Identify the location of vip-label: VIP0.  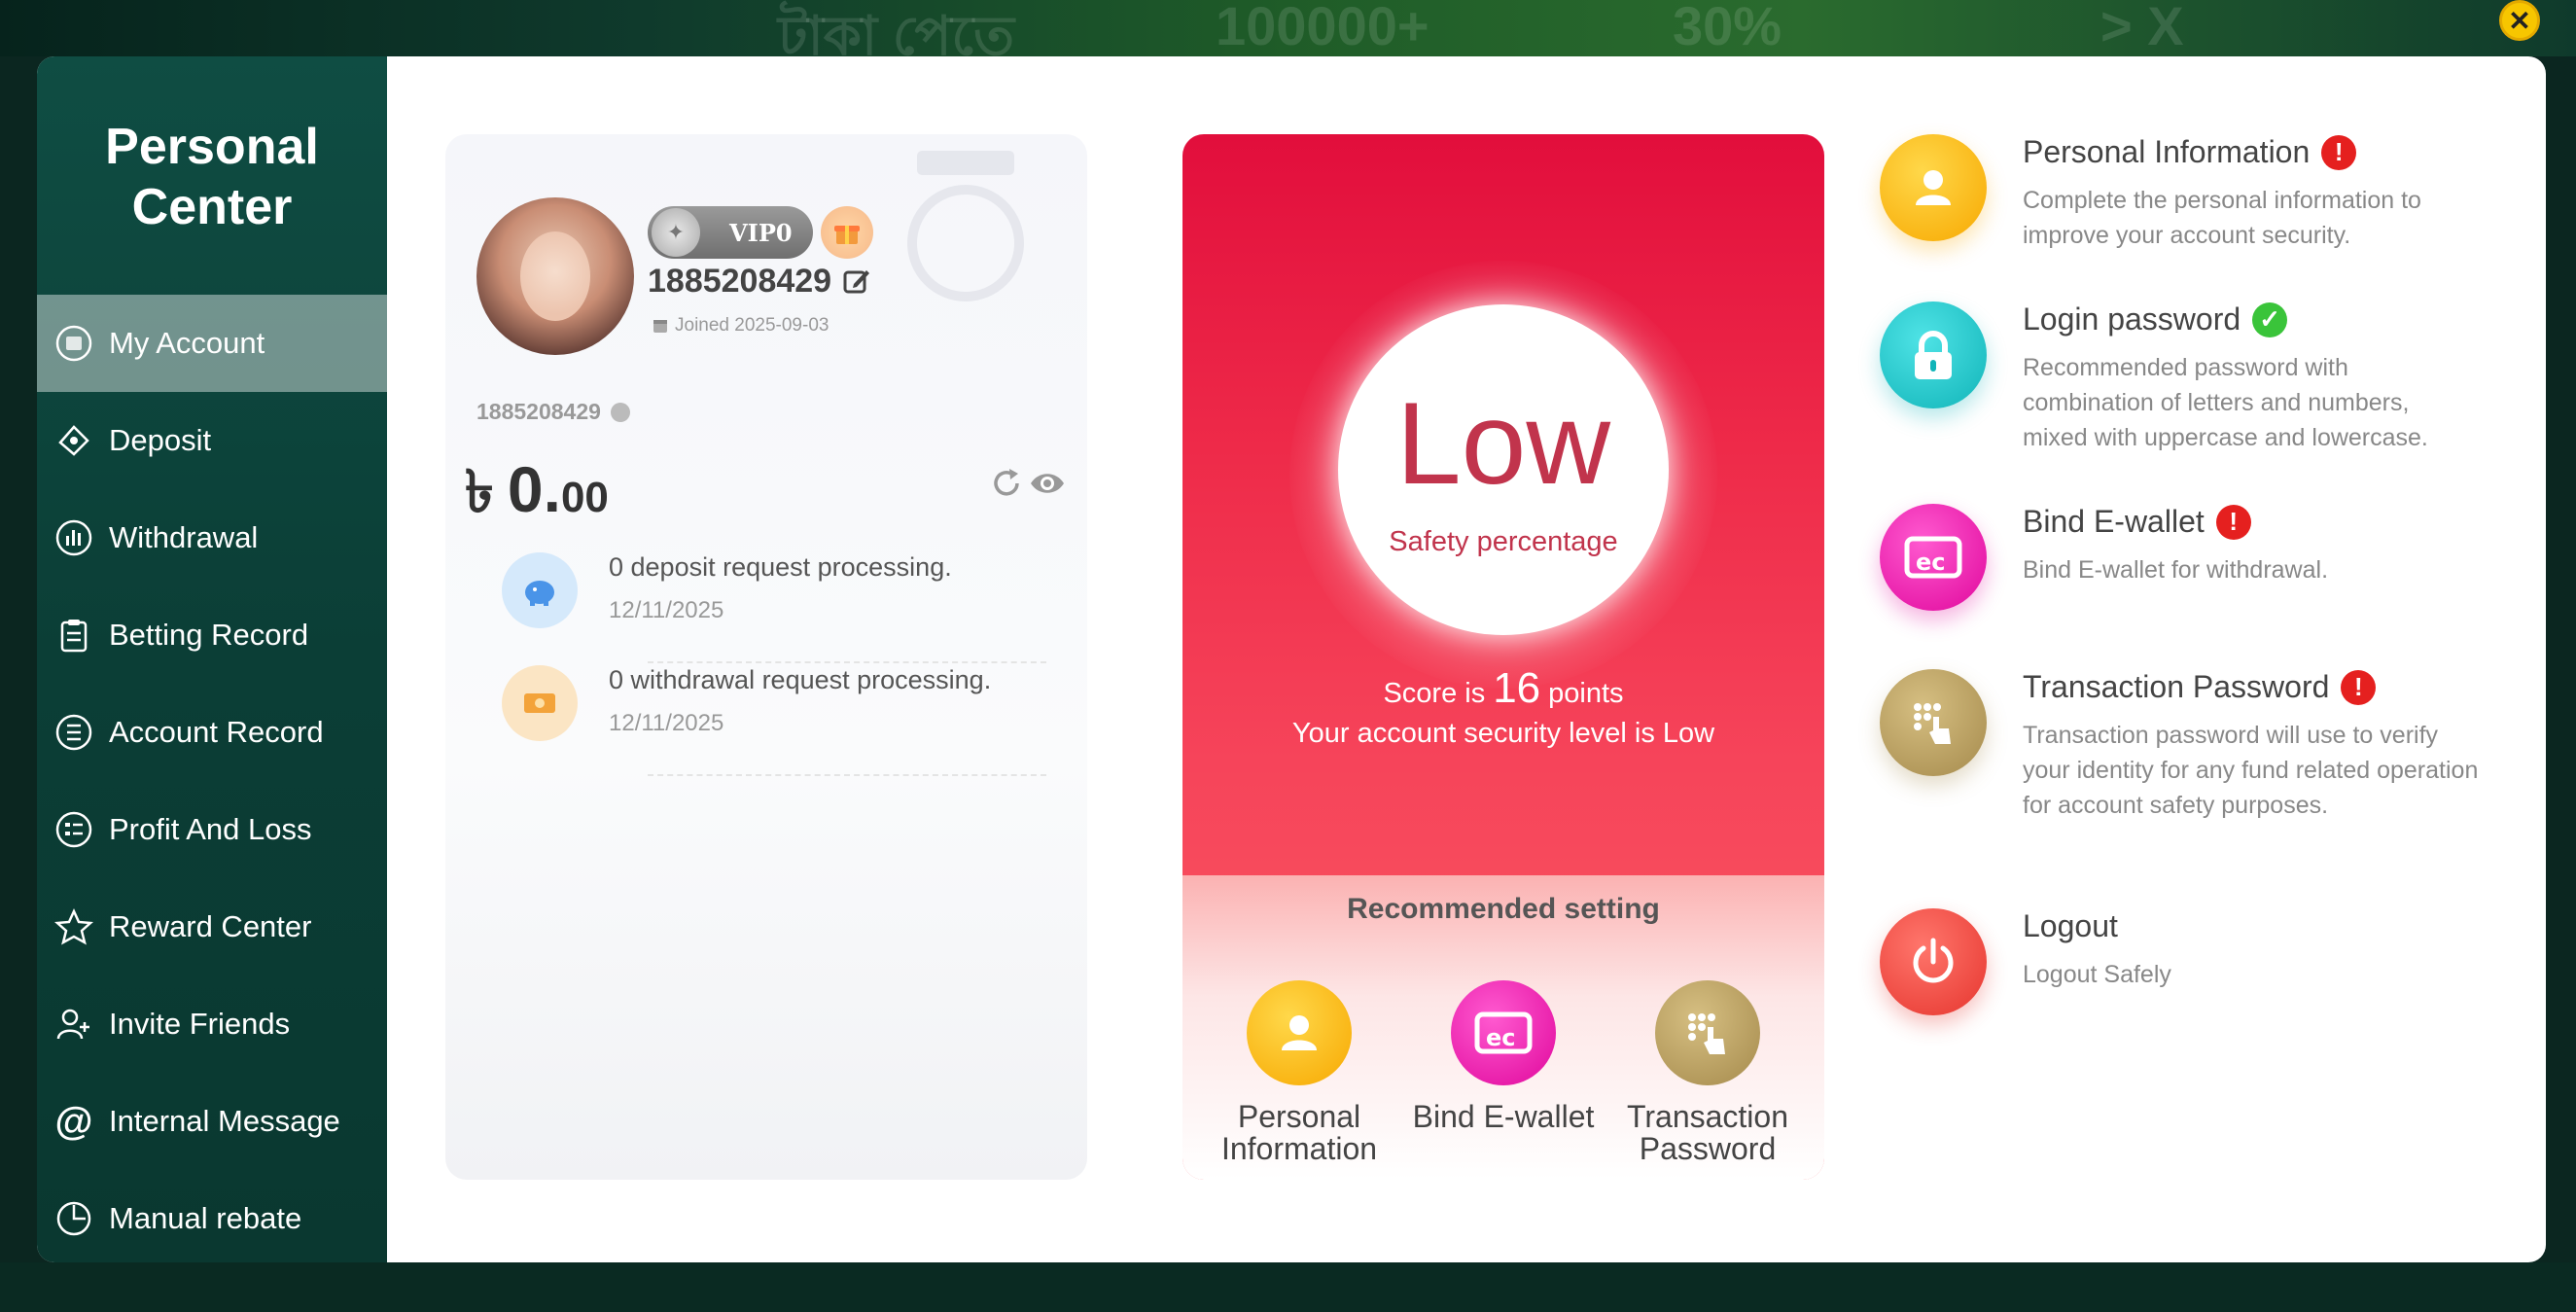
(761, 233).